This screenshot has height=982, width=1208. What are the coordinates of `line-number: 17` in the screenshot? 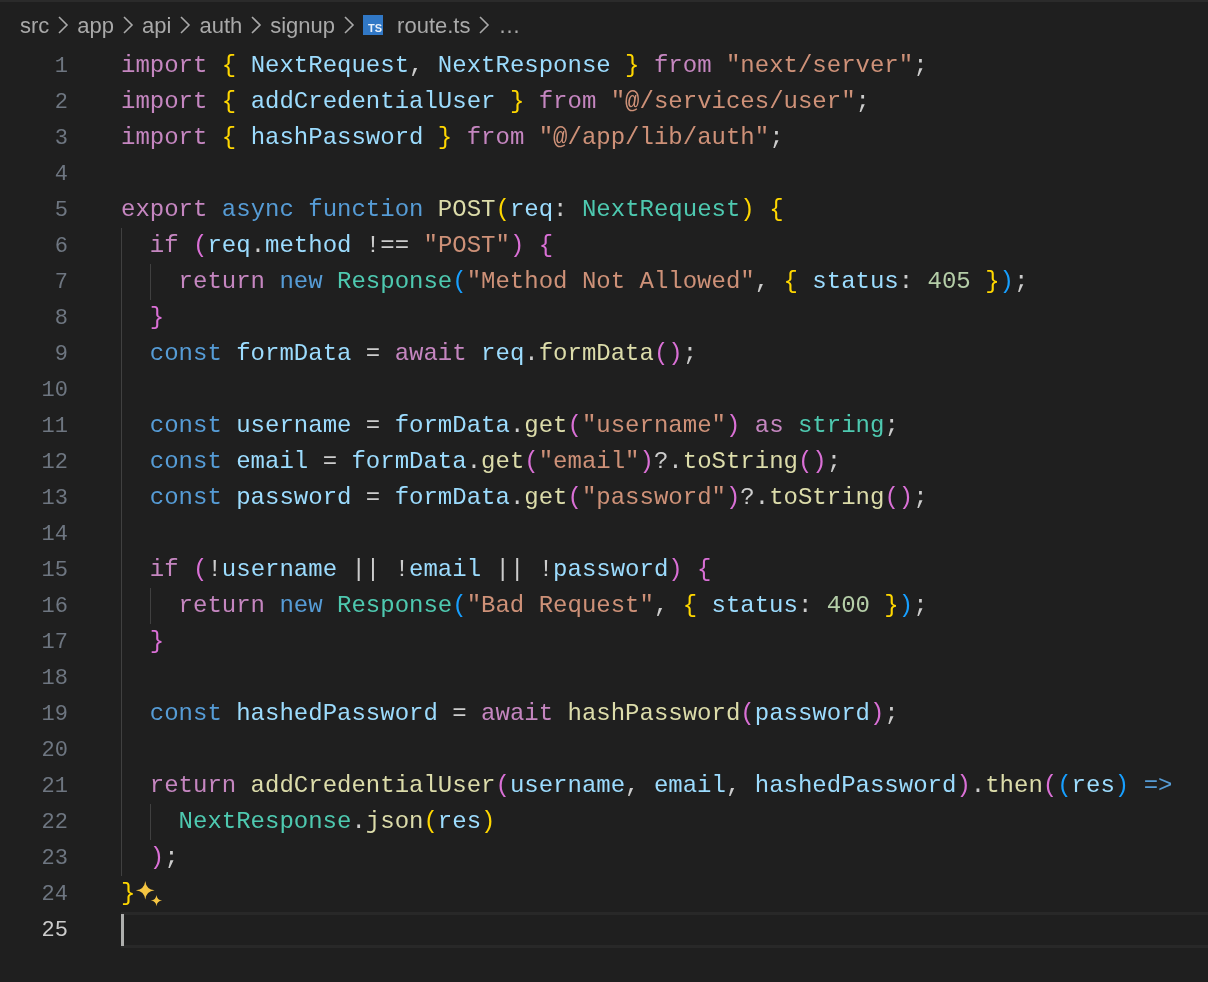 It's located at (54, 642).